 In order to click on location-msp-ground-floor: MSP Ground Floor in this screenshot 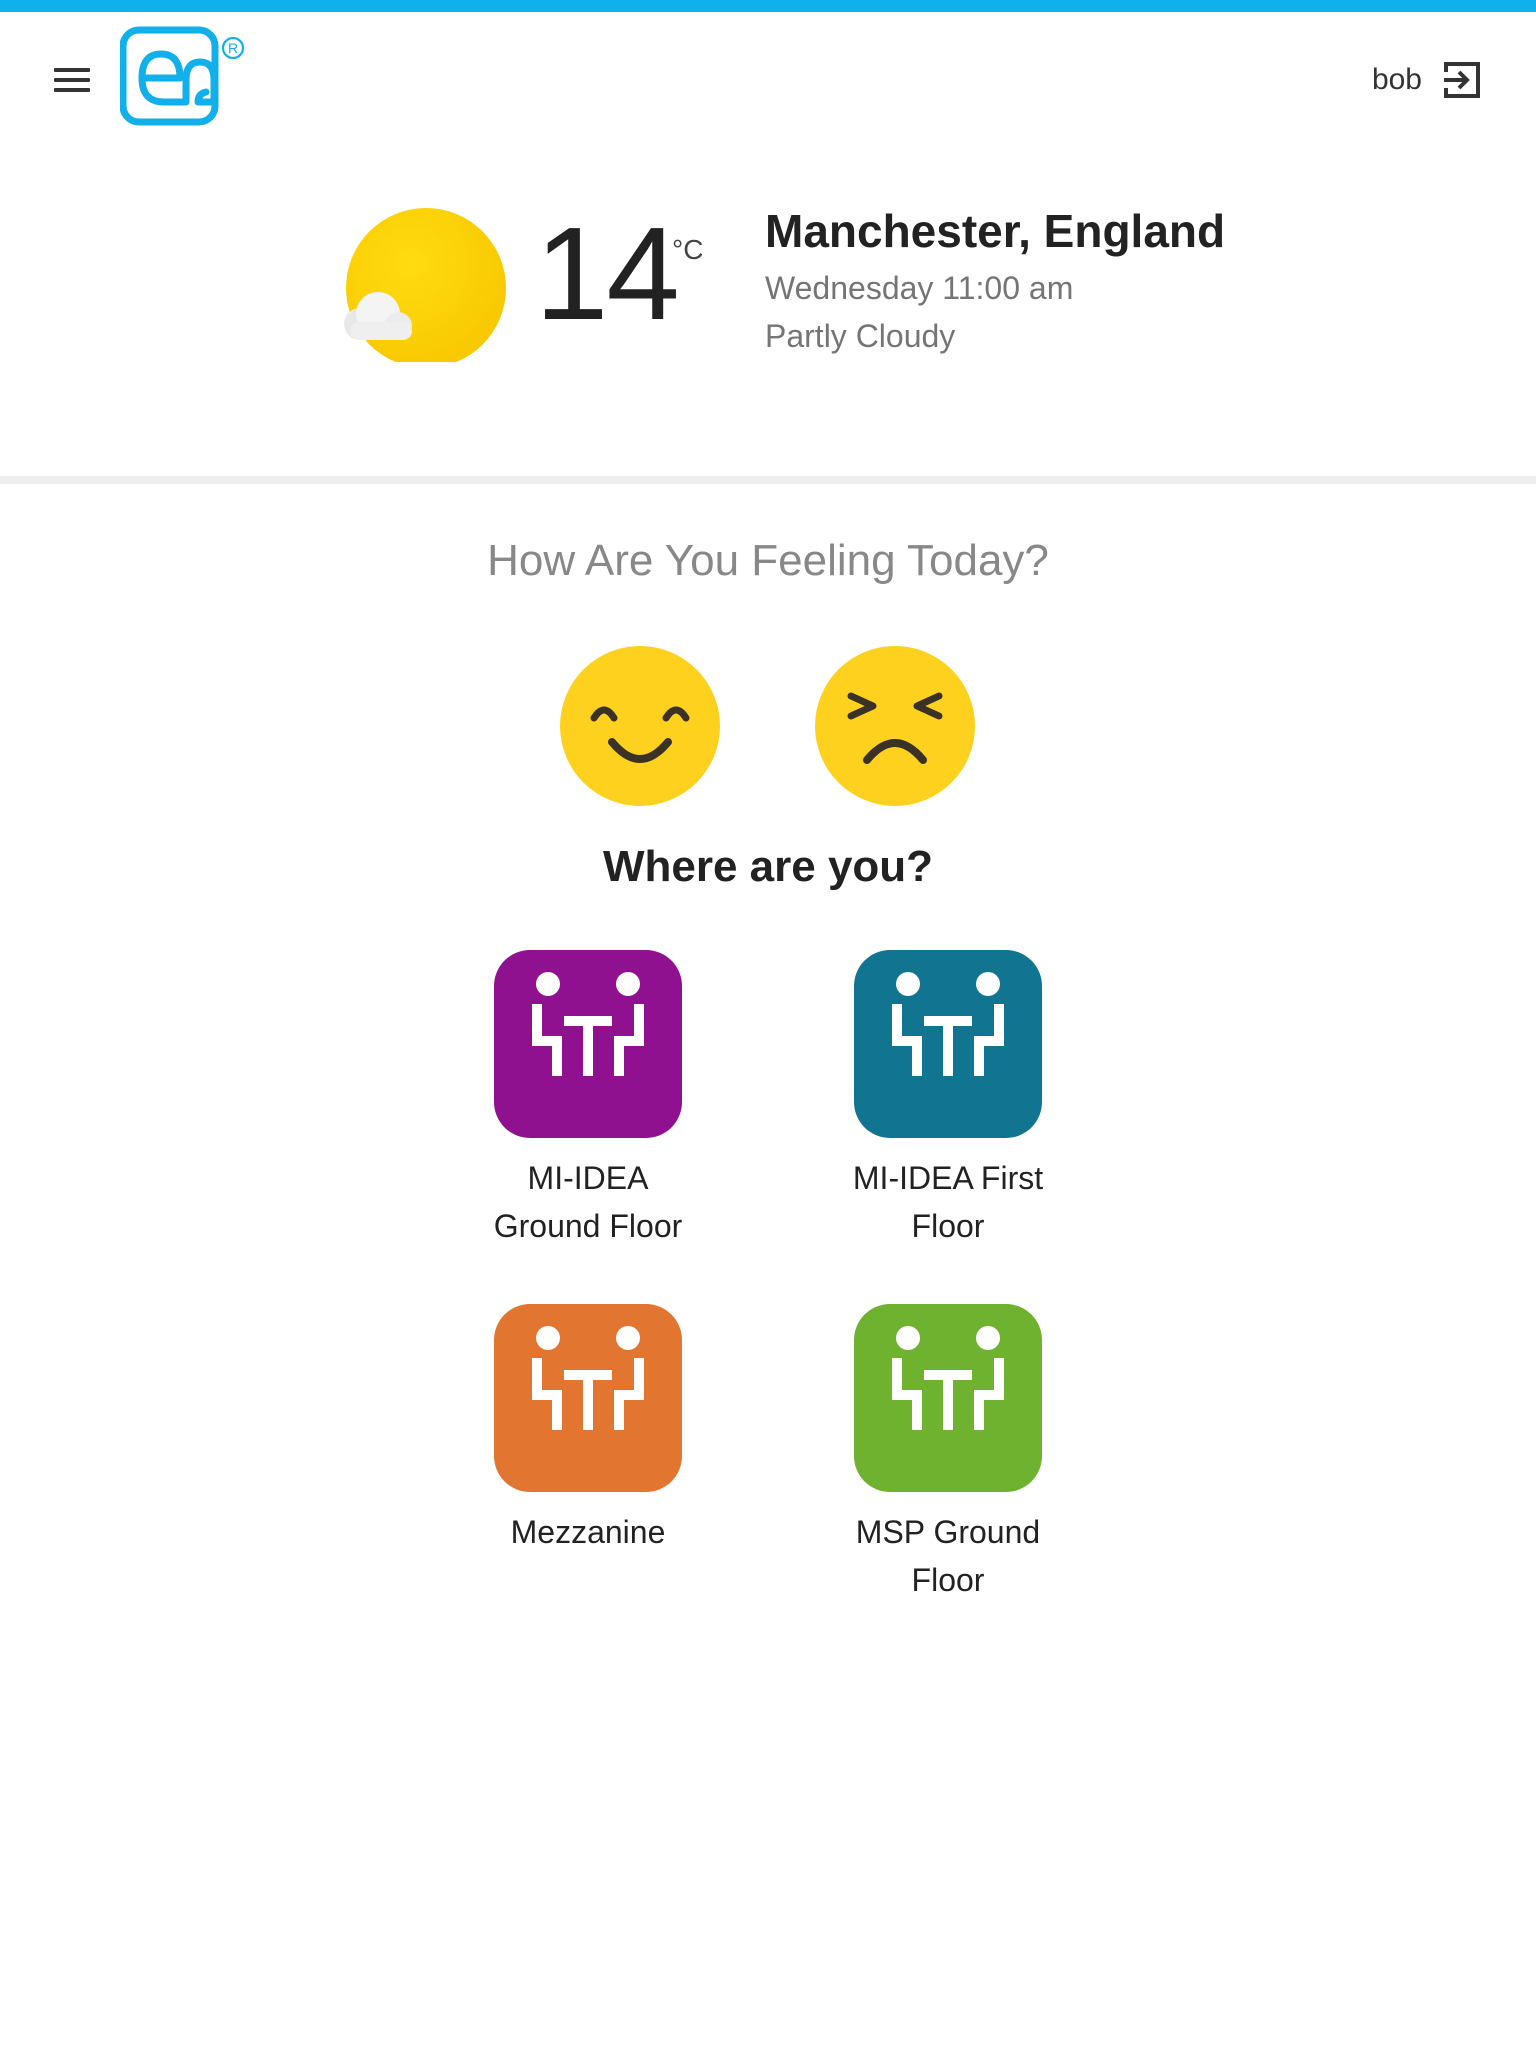, I will do `click(948, 1454)`.